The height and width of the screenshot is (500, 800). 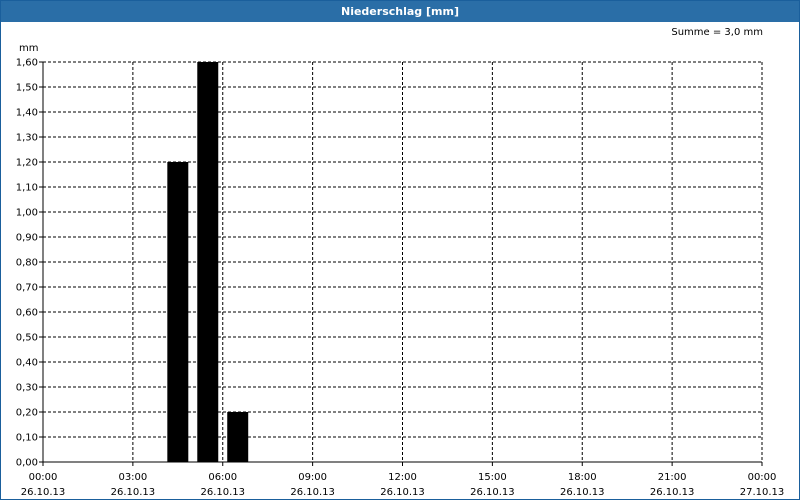 I want to click on y-tick-label: 0,10, so click(x=27, y=438).